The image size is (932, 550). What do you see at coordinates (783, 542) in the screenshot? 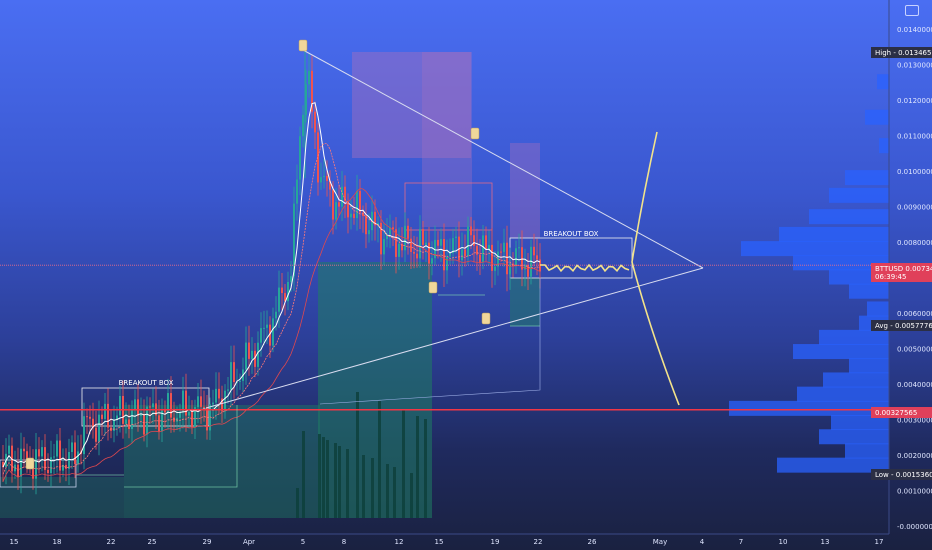
I see `x-tick-label: 10` at bounding box center [783, 542].